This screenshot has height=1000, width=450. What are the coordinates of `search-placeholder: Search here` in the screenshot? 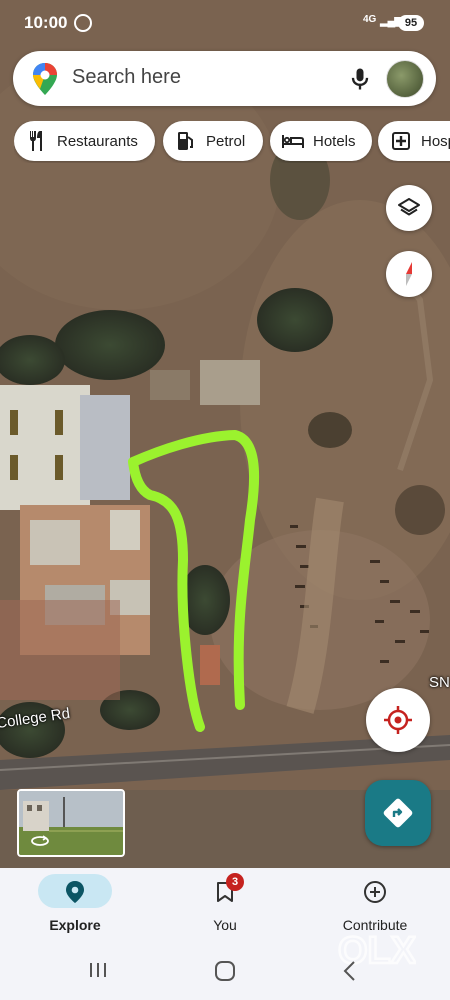 It's located at (126, 77).